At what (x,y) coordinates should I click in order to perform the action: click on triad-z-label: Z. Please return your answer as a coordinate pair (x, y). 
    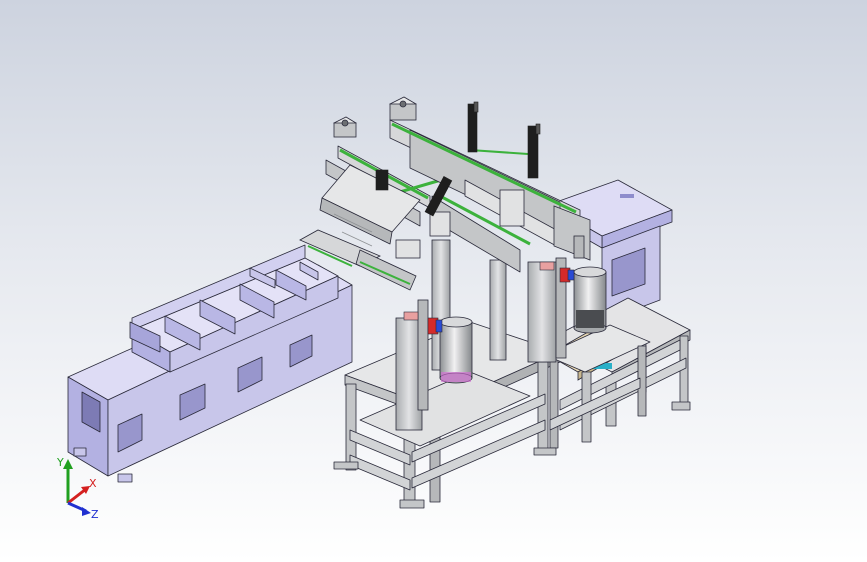
    Looking at the image, I should click on (95, 514).